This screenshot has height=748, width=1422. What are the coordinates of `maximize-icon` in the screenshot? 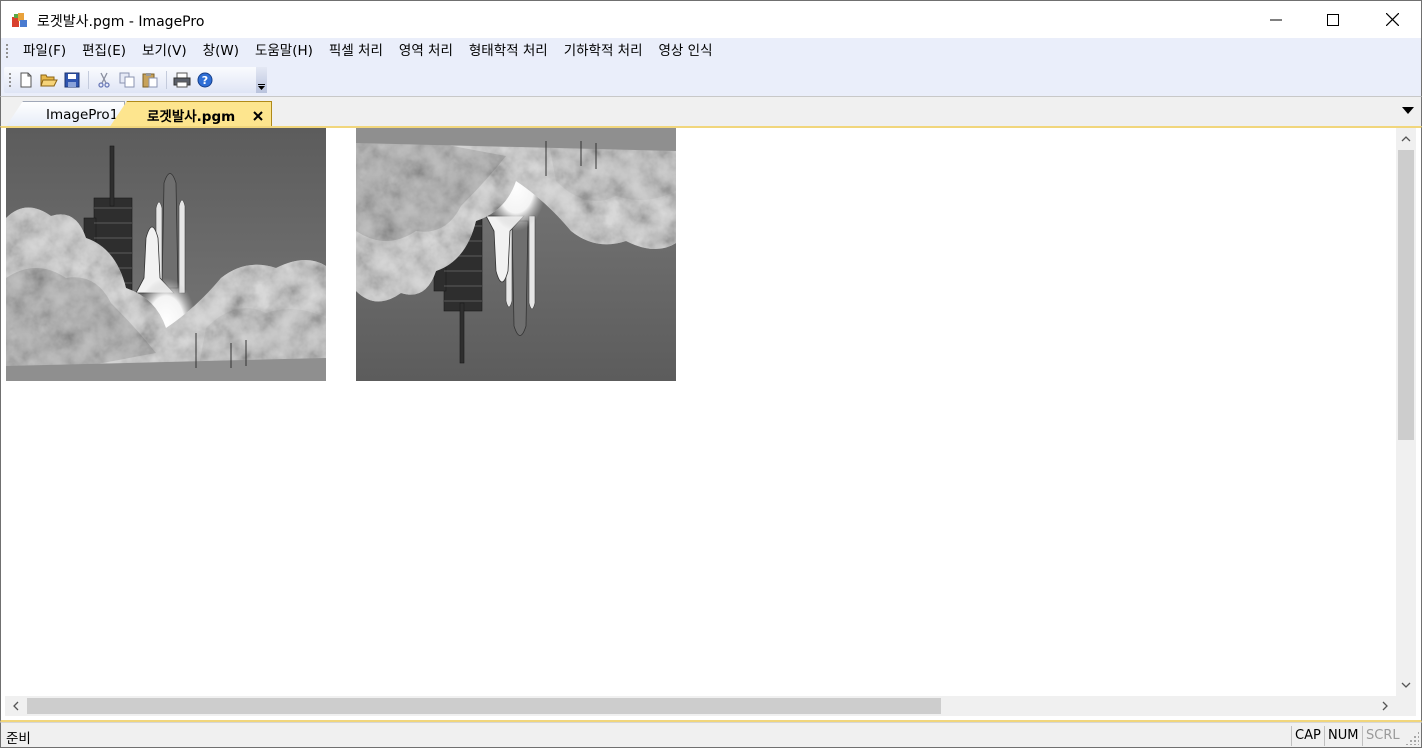 It's located at (1333, 19).